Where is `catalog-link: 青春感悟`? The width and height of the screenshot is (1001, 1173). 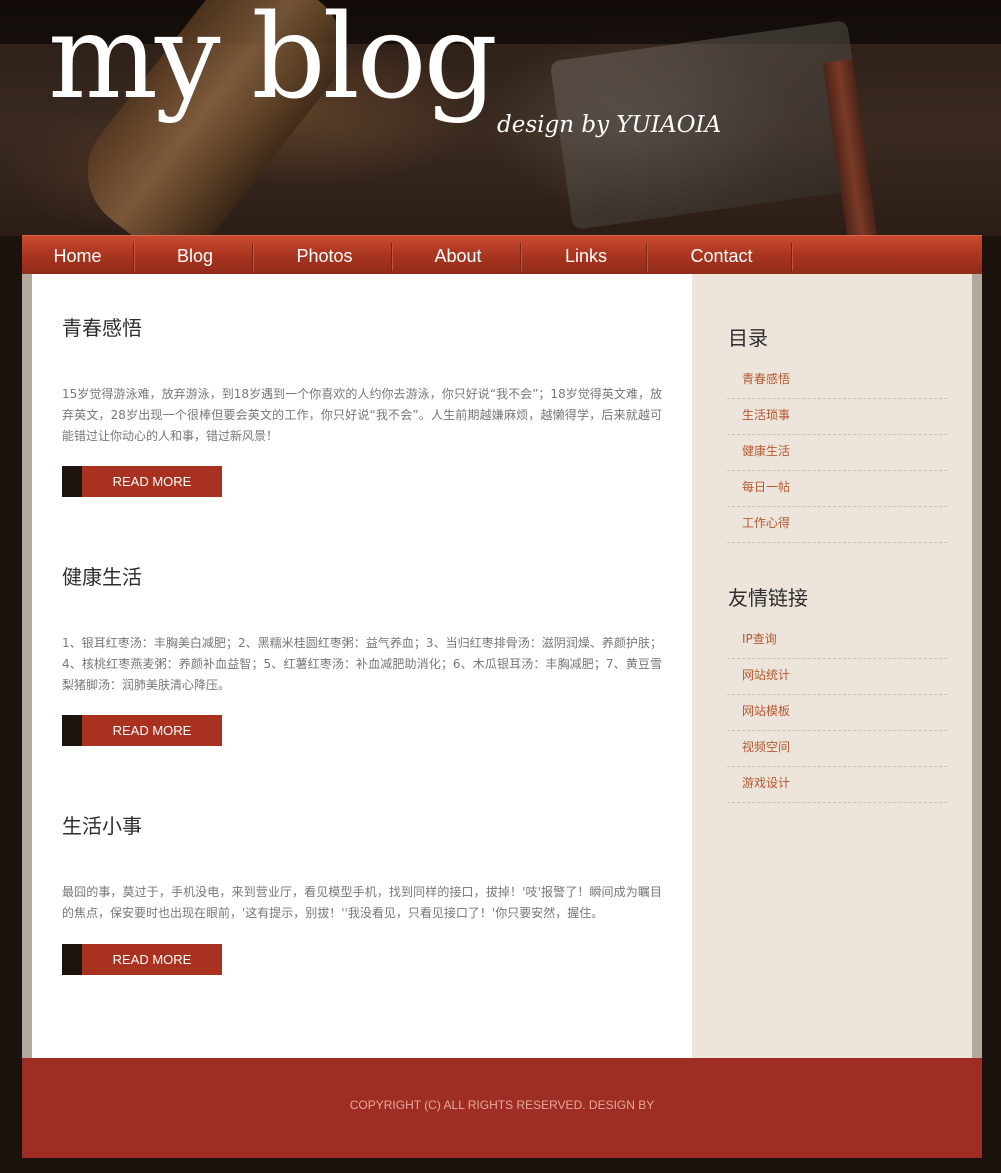 catalog-link: 青春感悟 is located at coordinates (766, 379).